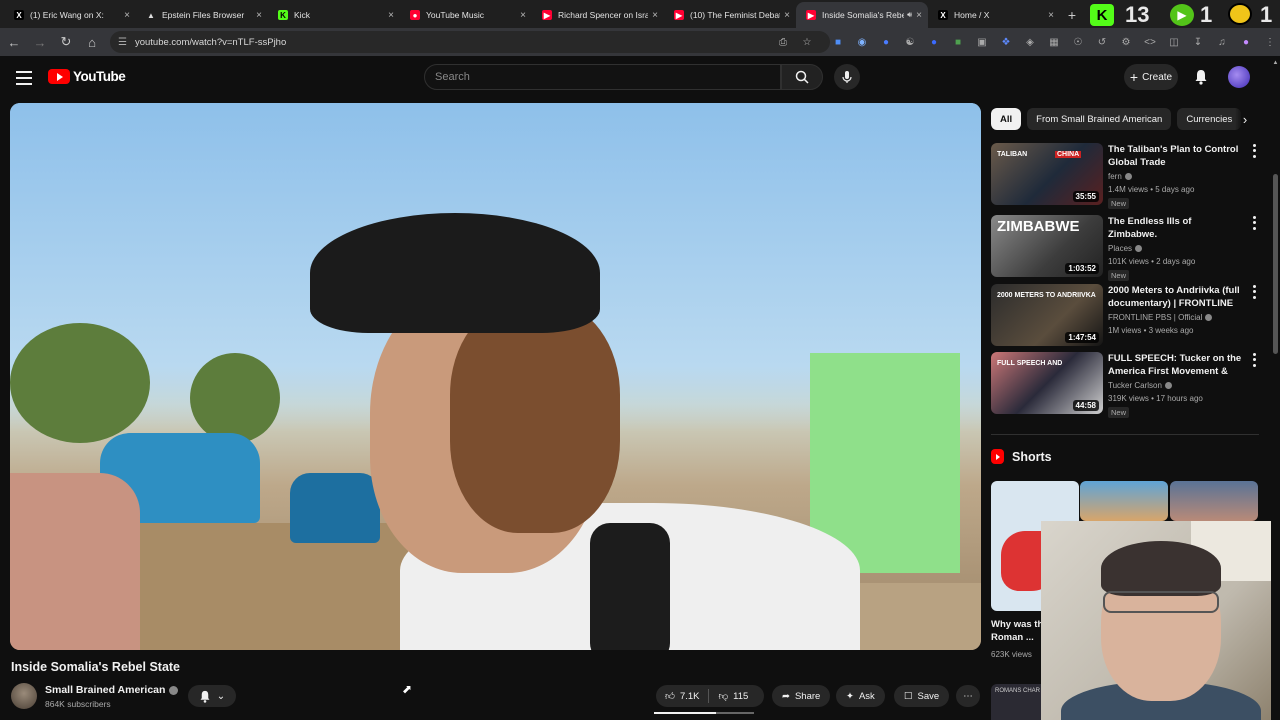 The height and width of the screenshot is (720, 1280). Describe the element at coordinates (1006, 119) in the screenshot. I see `filter-chip: All` at that location.